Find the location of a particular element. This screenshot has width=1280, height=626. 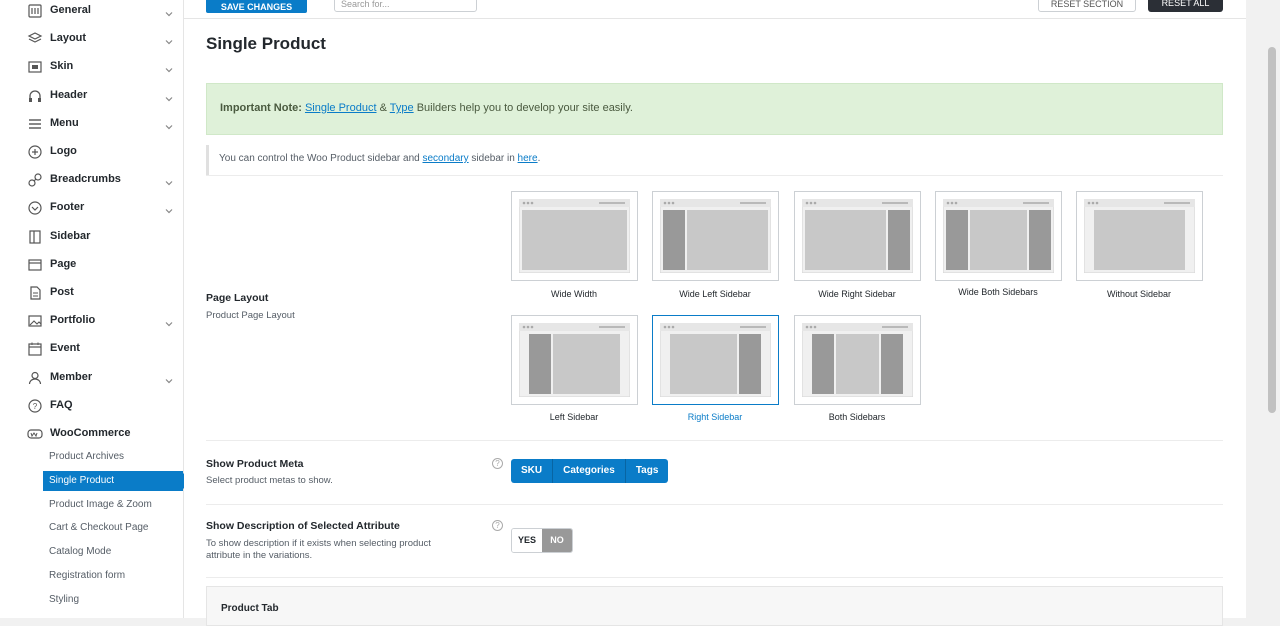

divider is located at coordinates (714, 175).